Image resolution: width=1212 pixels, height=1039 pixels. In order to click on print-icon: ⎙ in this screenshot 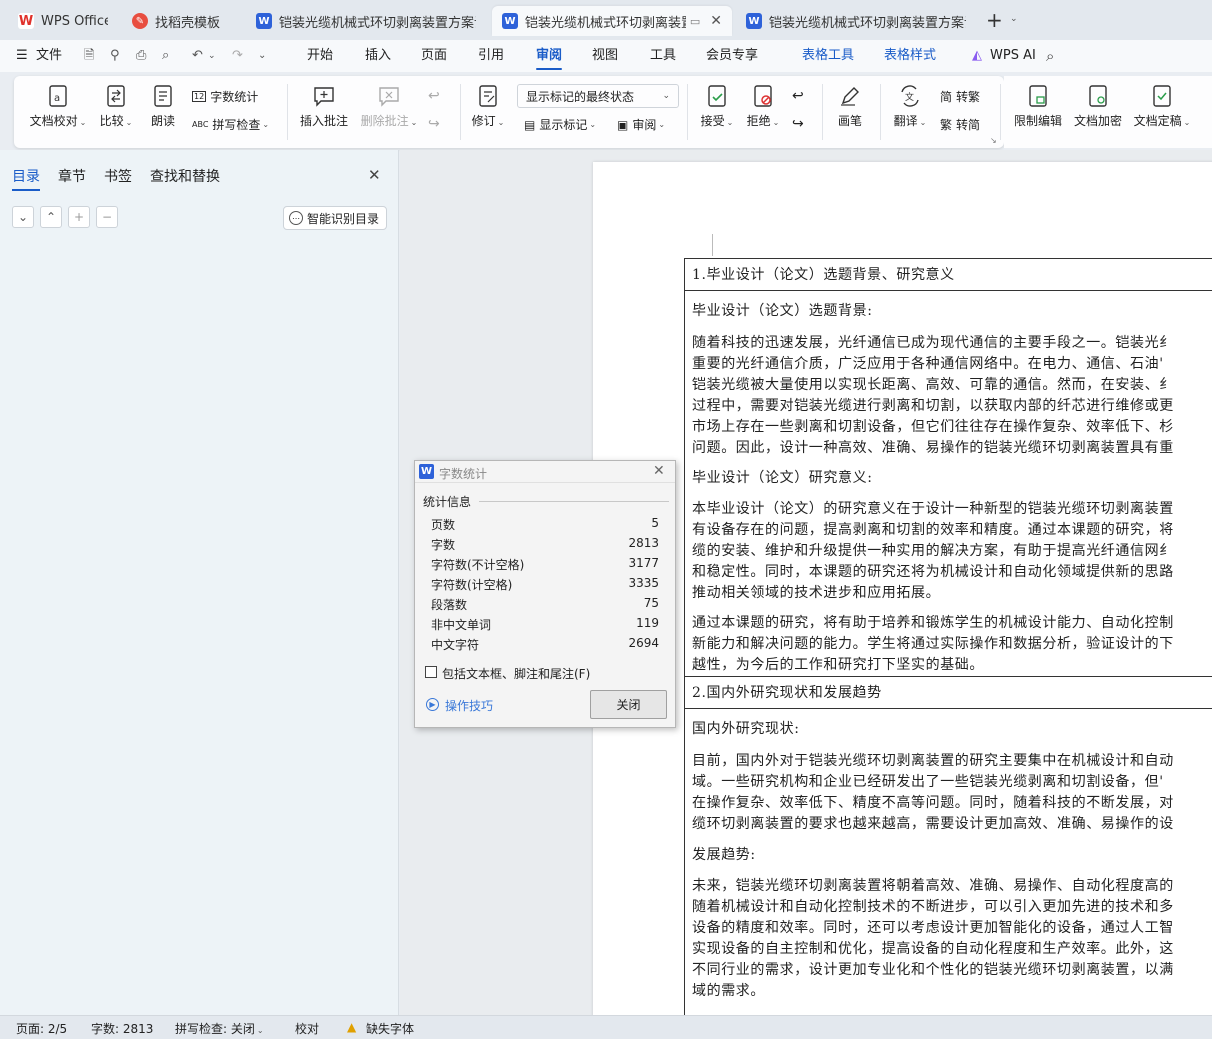, I will do `click(141, 56)`.